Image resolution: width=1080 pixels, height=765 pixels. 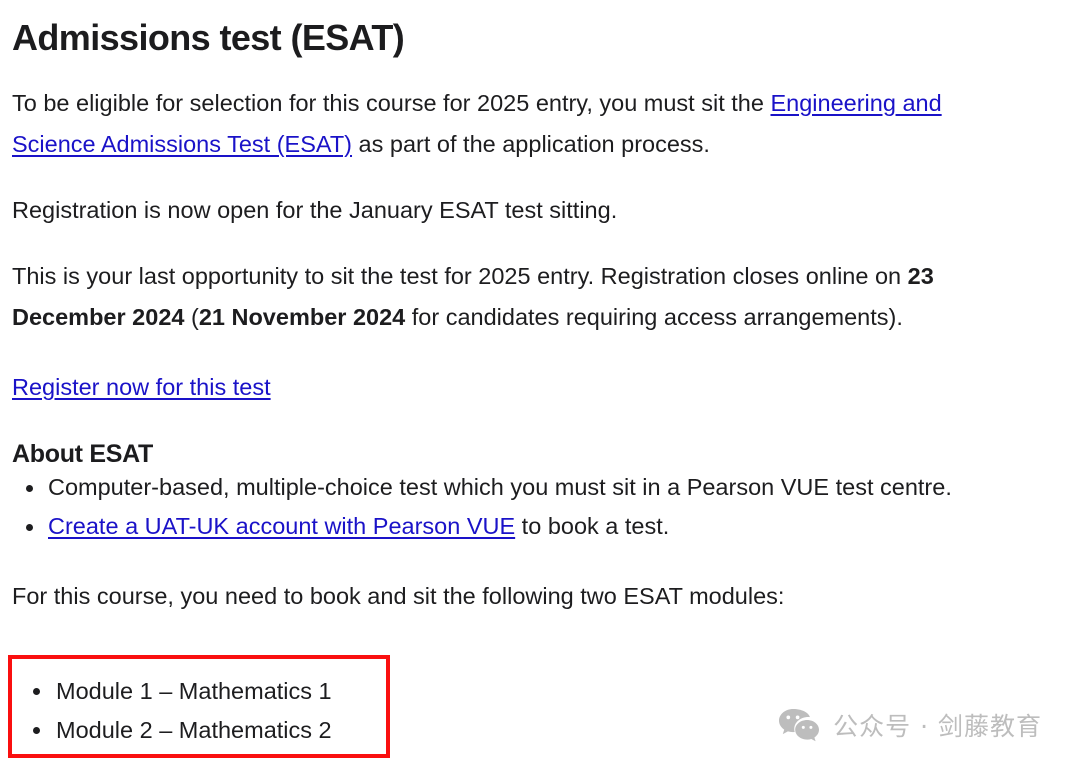 I want to click on wechat-watermark: 公众号 · 剑藤教育, so click(x=910, y=725).